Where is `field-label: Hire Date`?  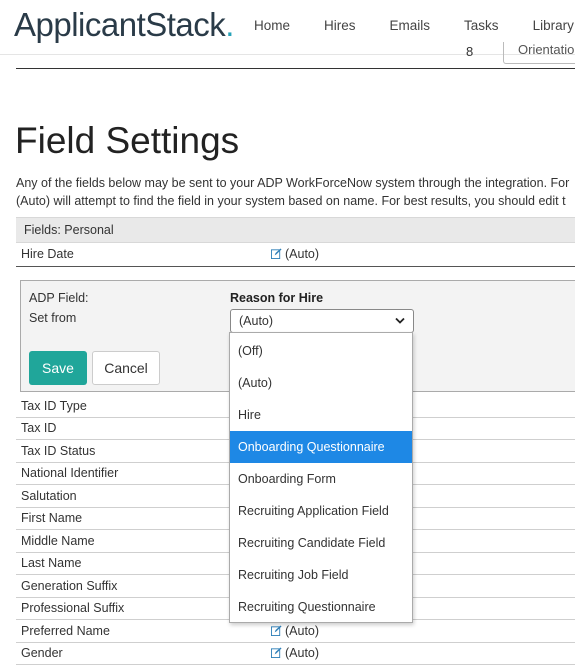 field-label: Hire Date is located at coordinates (47, 254).